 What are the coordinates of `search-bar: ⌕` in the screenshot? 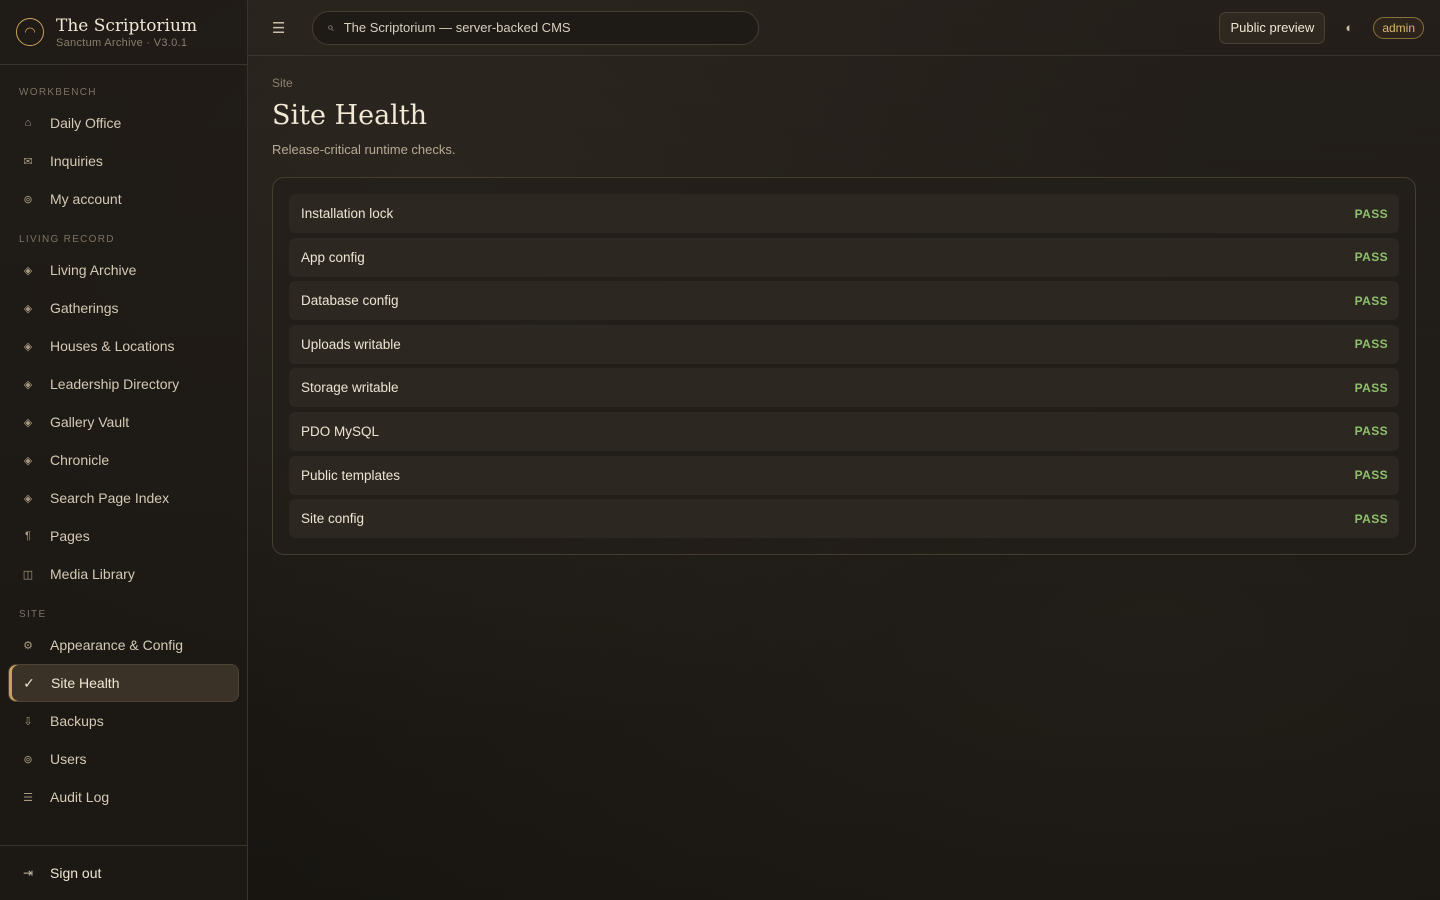 It's located at (535, 27).